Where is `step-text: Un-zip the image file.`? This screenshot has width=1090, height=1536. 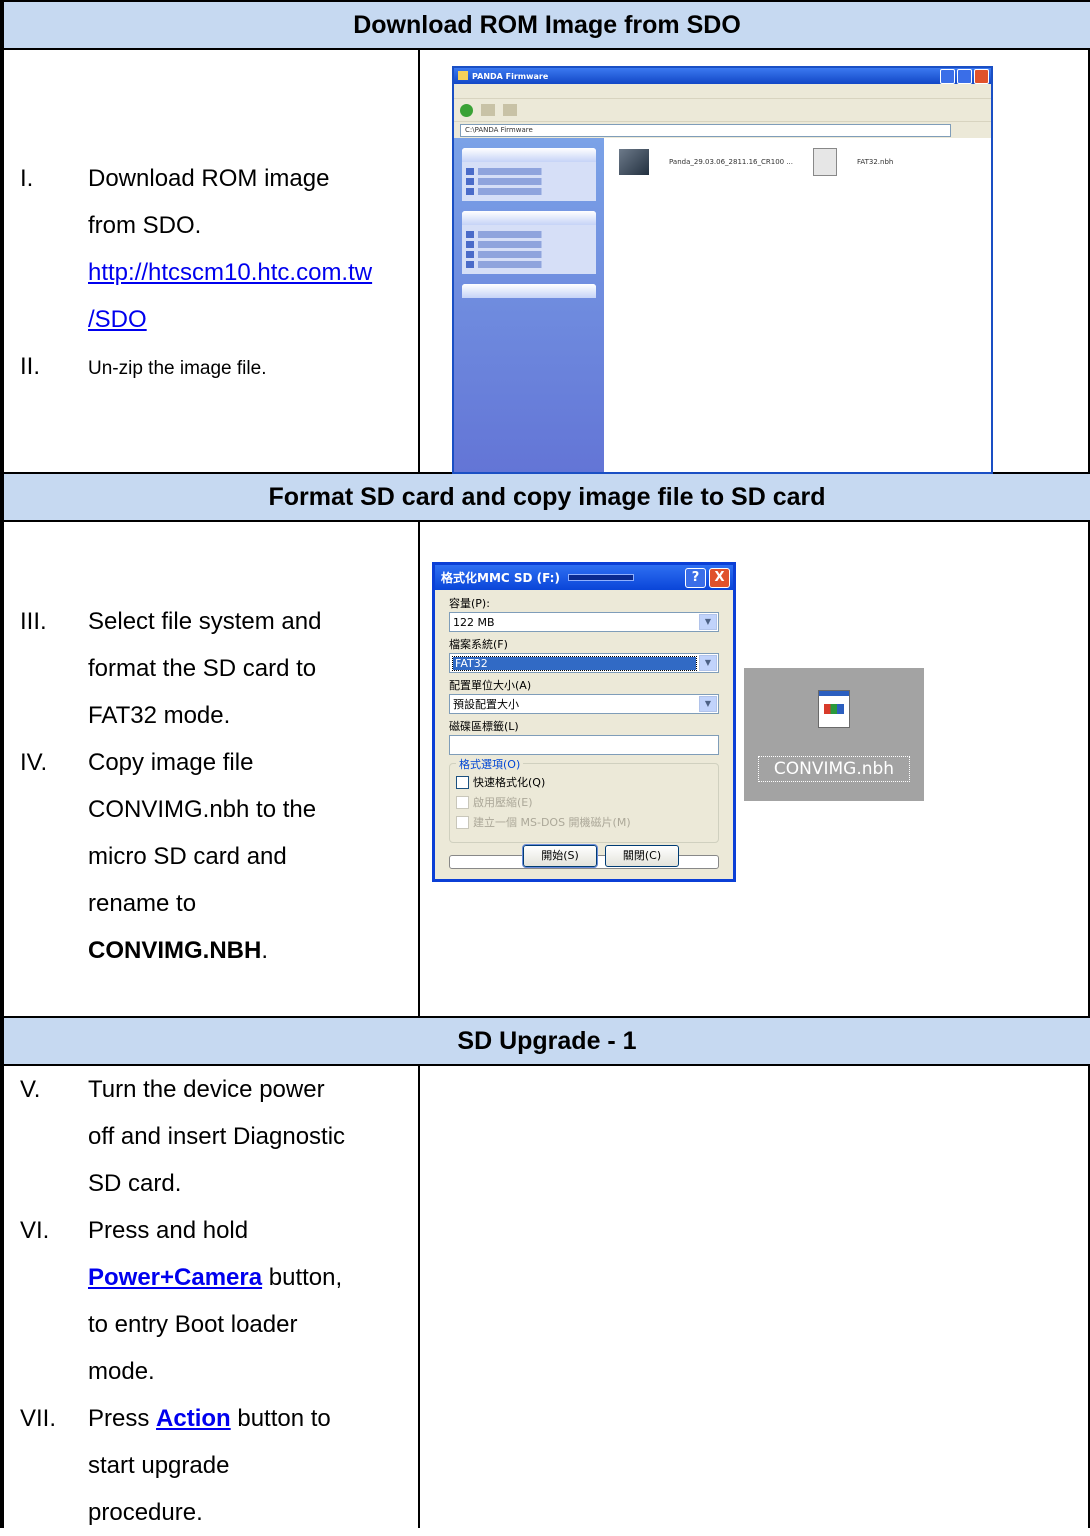
step-text: Un-zip the image file. is located at coordinates (177, 368).